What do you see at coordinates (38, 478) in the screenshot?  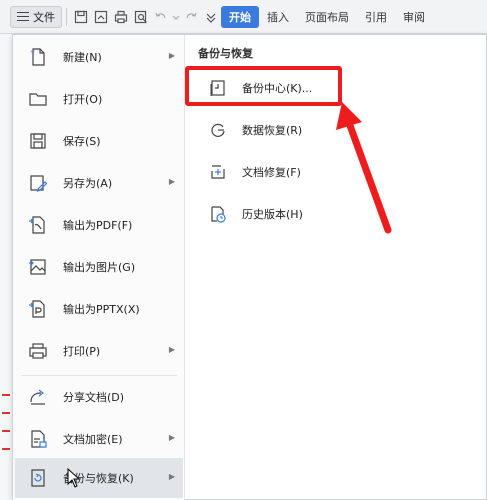 I see `backup-restore-icon` at bounding box center [38, 478].